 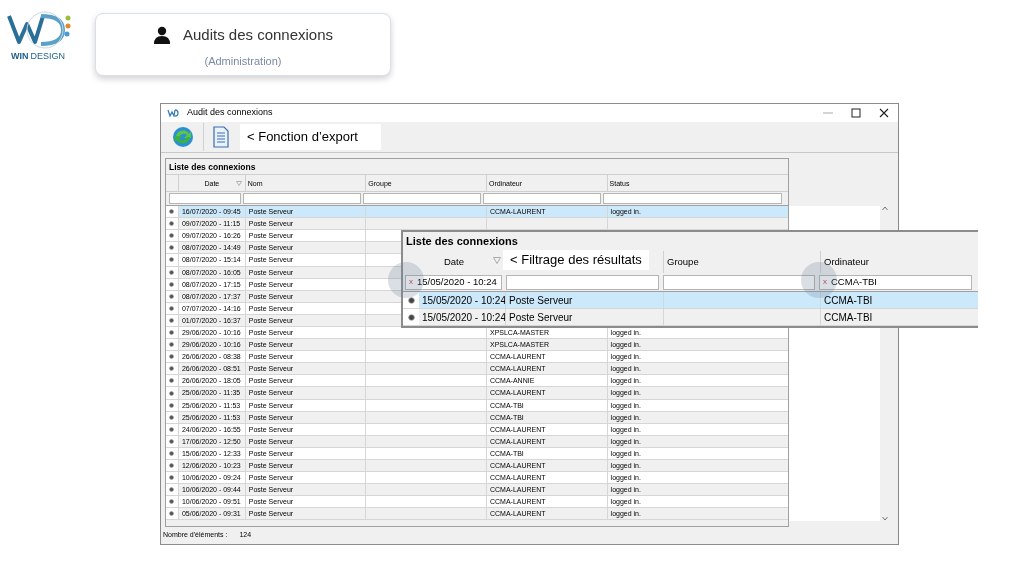 I want to click on filter-field: x 15/05/2020 - 10:24, so click(x=453, y=282).